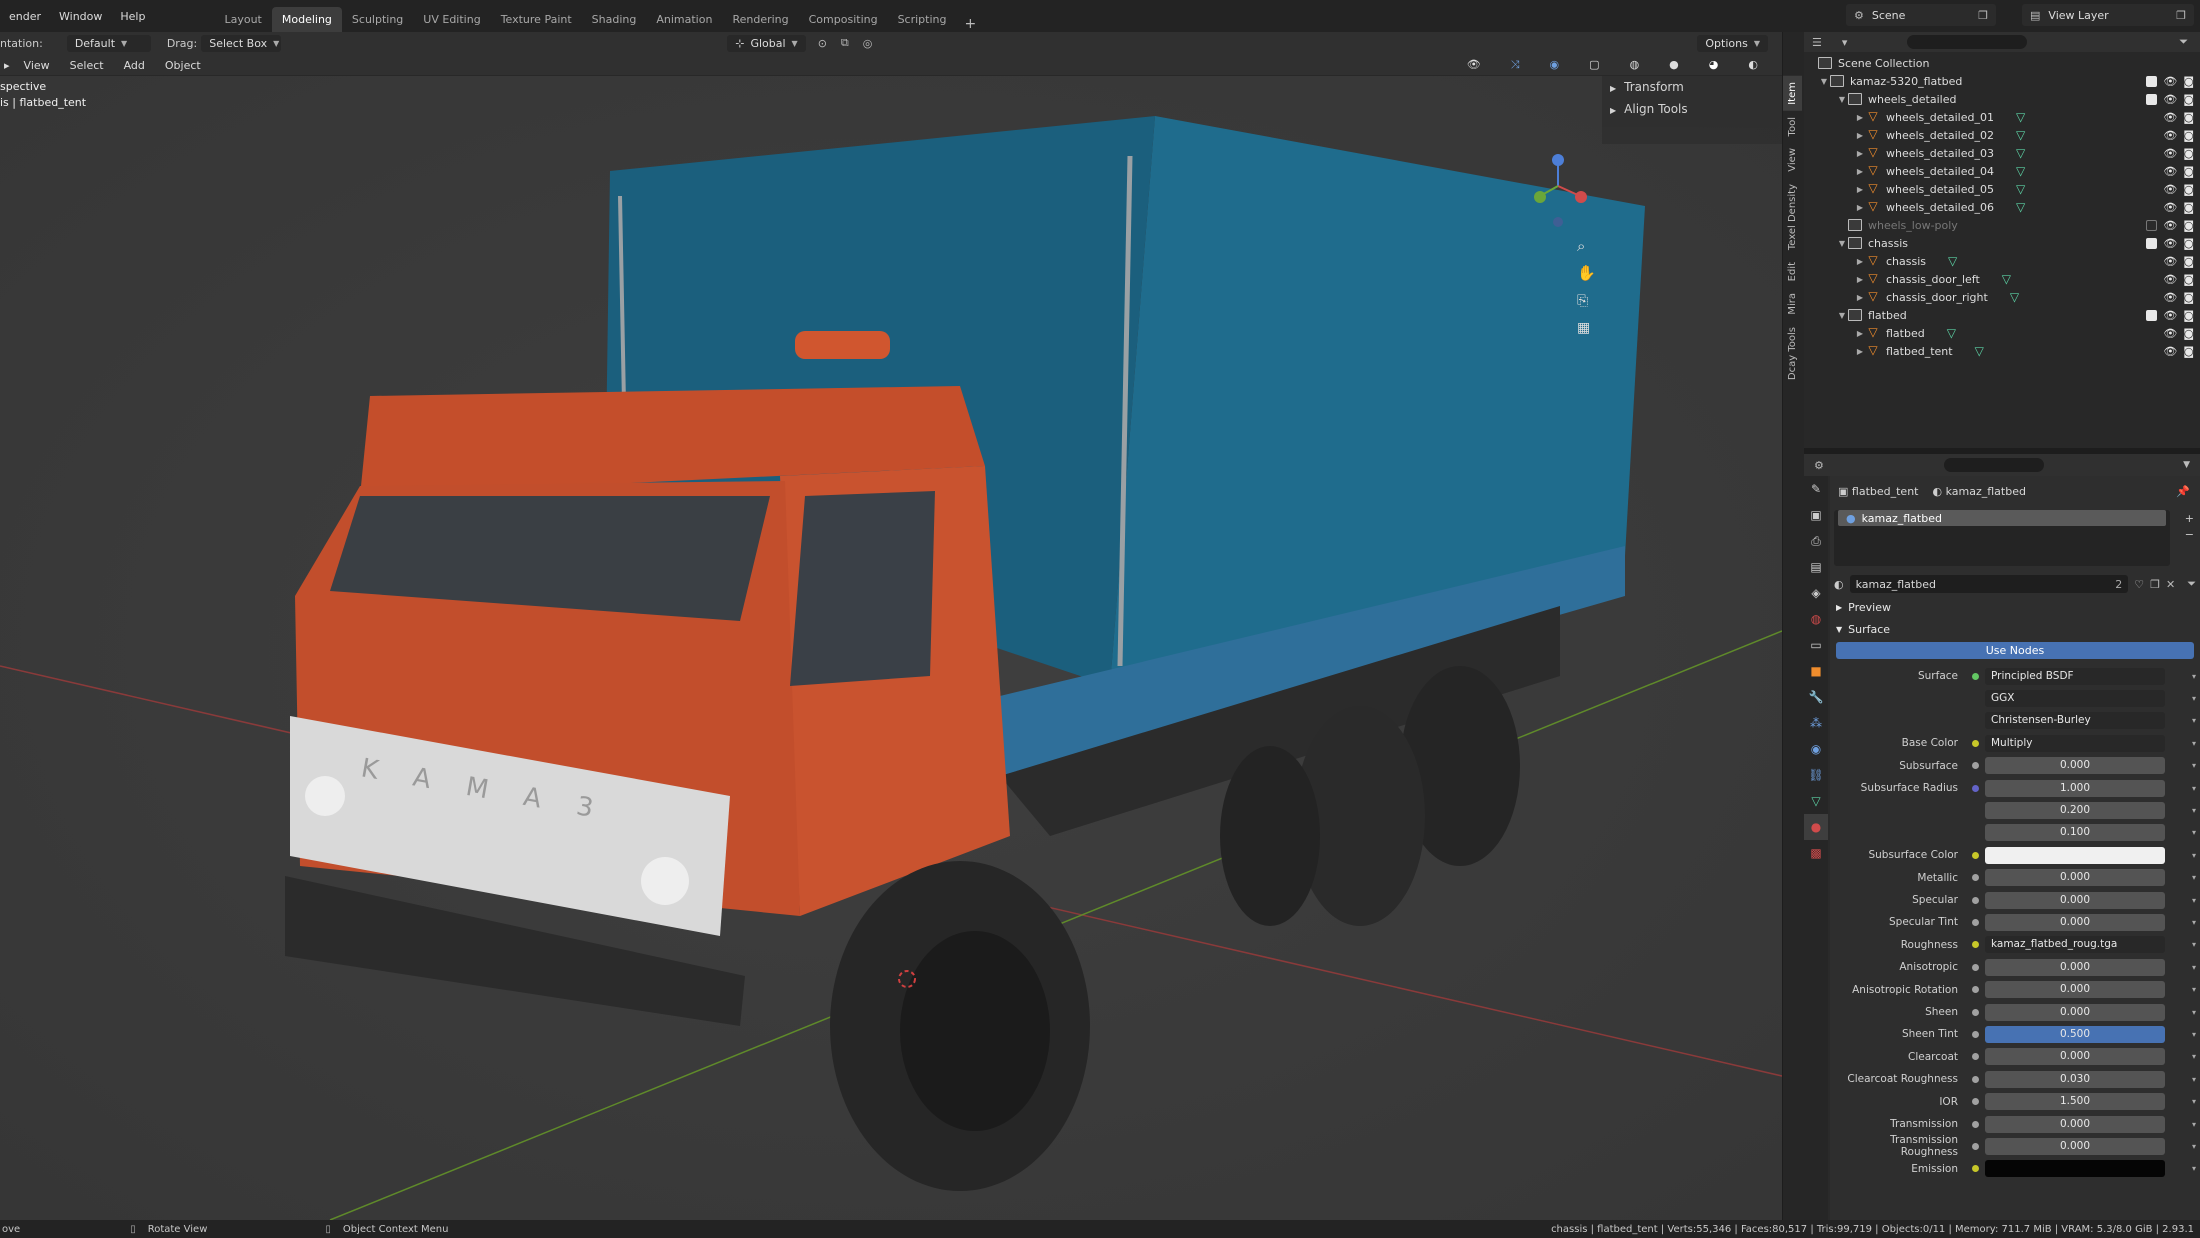 This screenshot has width=2200, height=1238. I want to click on value-slider: 0.500, so click(2075, 1034).